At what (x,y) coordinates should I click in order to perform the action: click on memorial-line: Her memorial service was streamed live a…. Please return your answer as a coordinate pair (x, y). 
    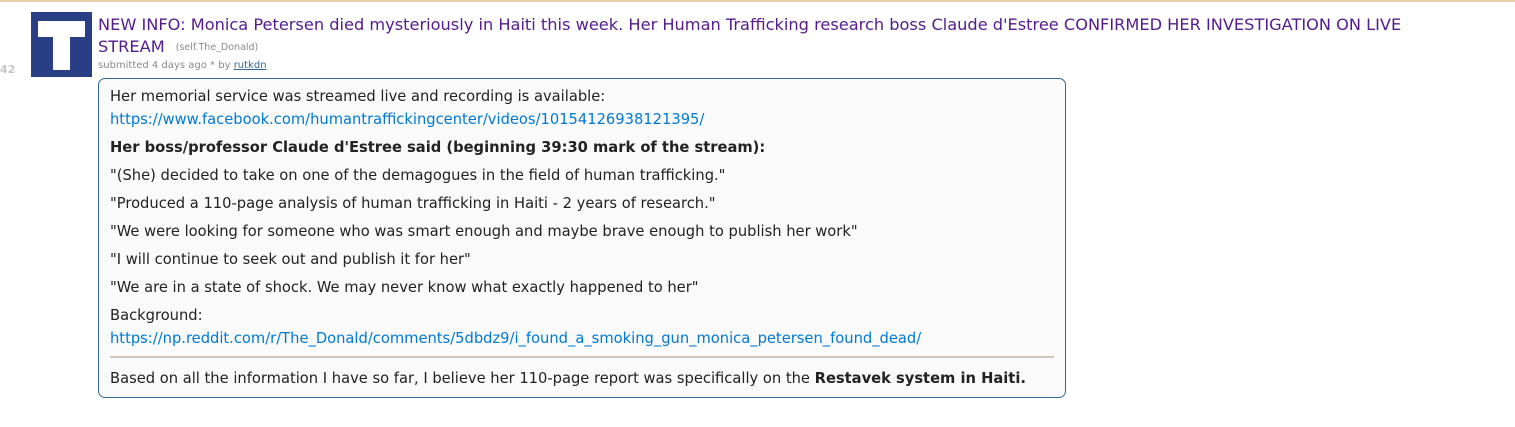
    Looking at the image, I should click on (358, 96).